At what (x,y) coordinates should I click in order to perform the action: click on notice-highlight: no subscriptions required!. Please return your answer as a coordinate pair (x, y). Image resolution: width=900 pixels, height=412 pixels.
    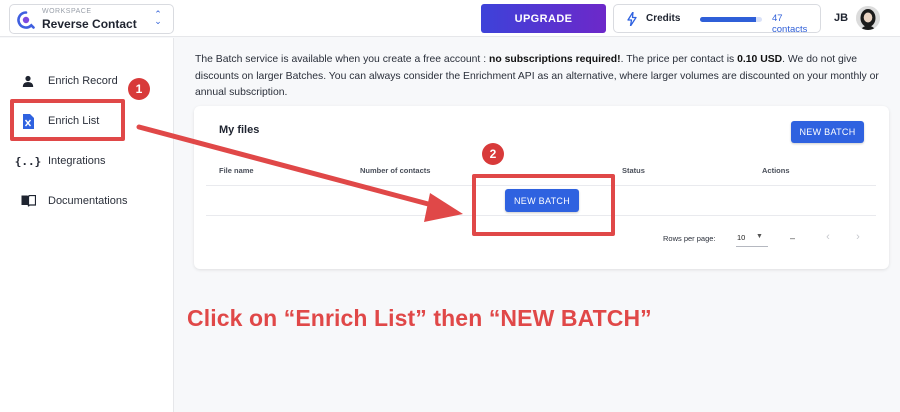
    Looking at the image, I should click on (554, 59).